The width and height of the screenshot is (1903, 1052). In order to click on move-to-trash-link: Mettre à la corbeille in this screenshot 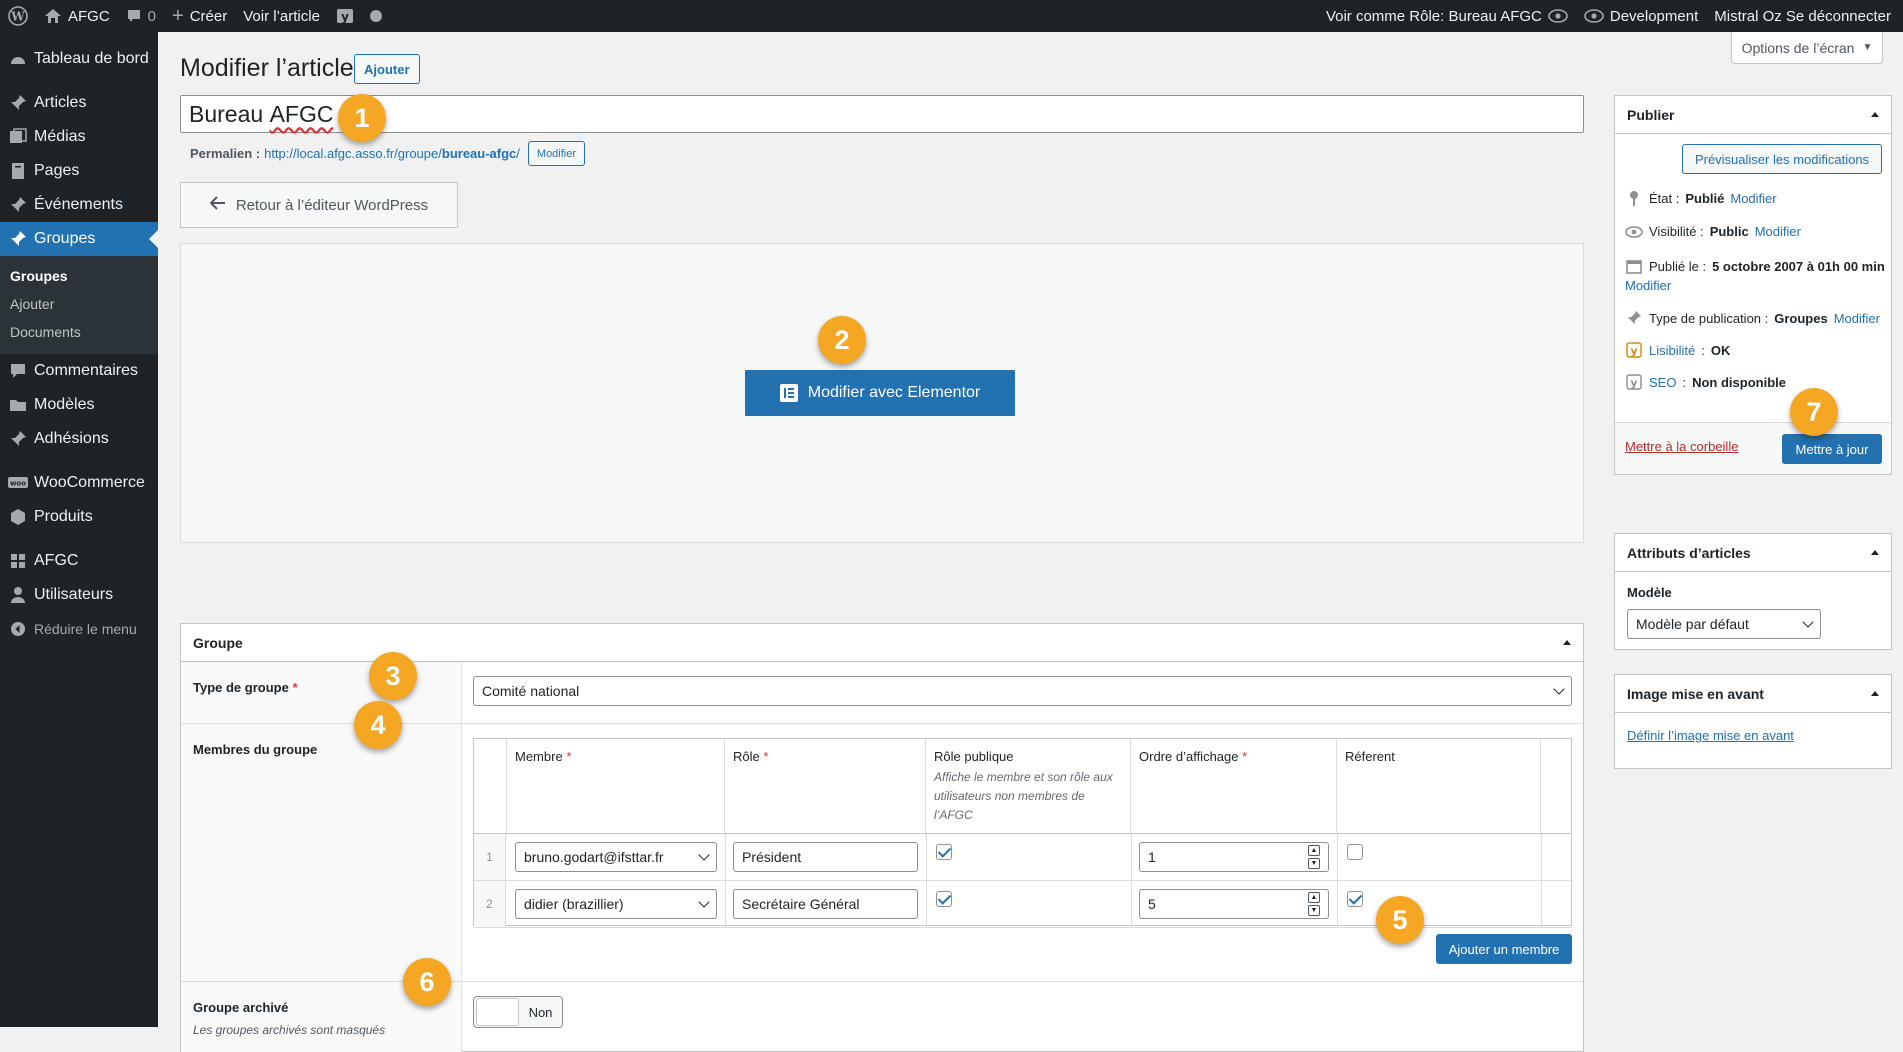, I will do `click(1681, 446)`.